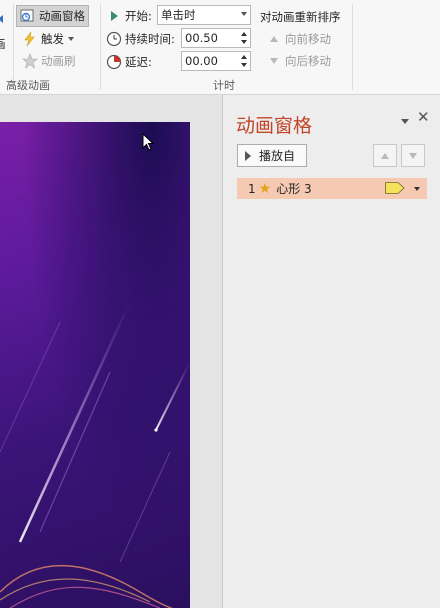  I want to click on move-up-button, so click(385, 155).